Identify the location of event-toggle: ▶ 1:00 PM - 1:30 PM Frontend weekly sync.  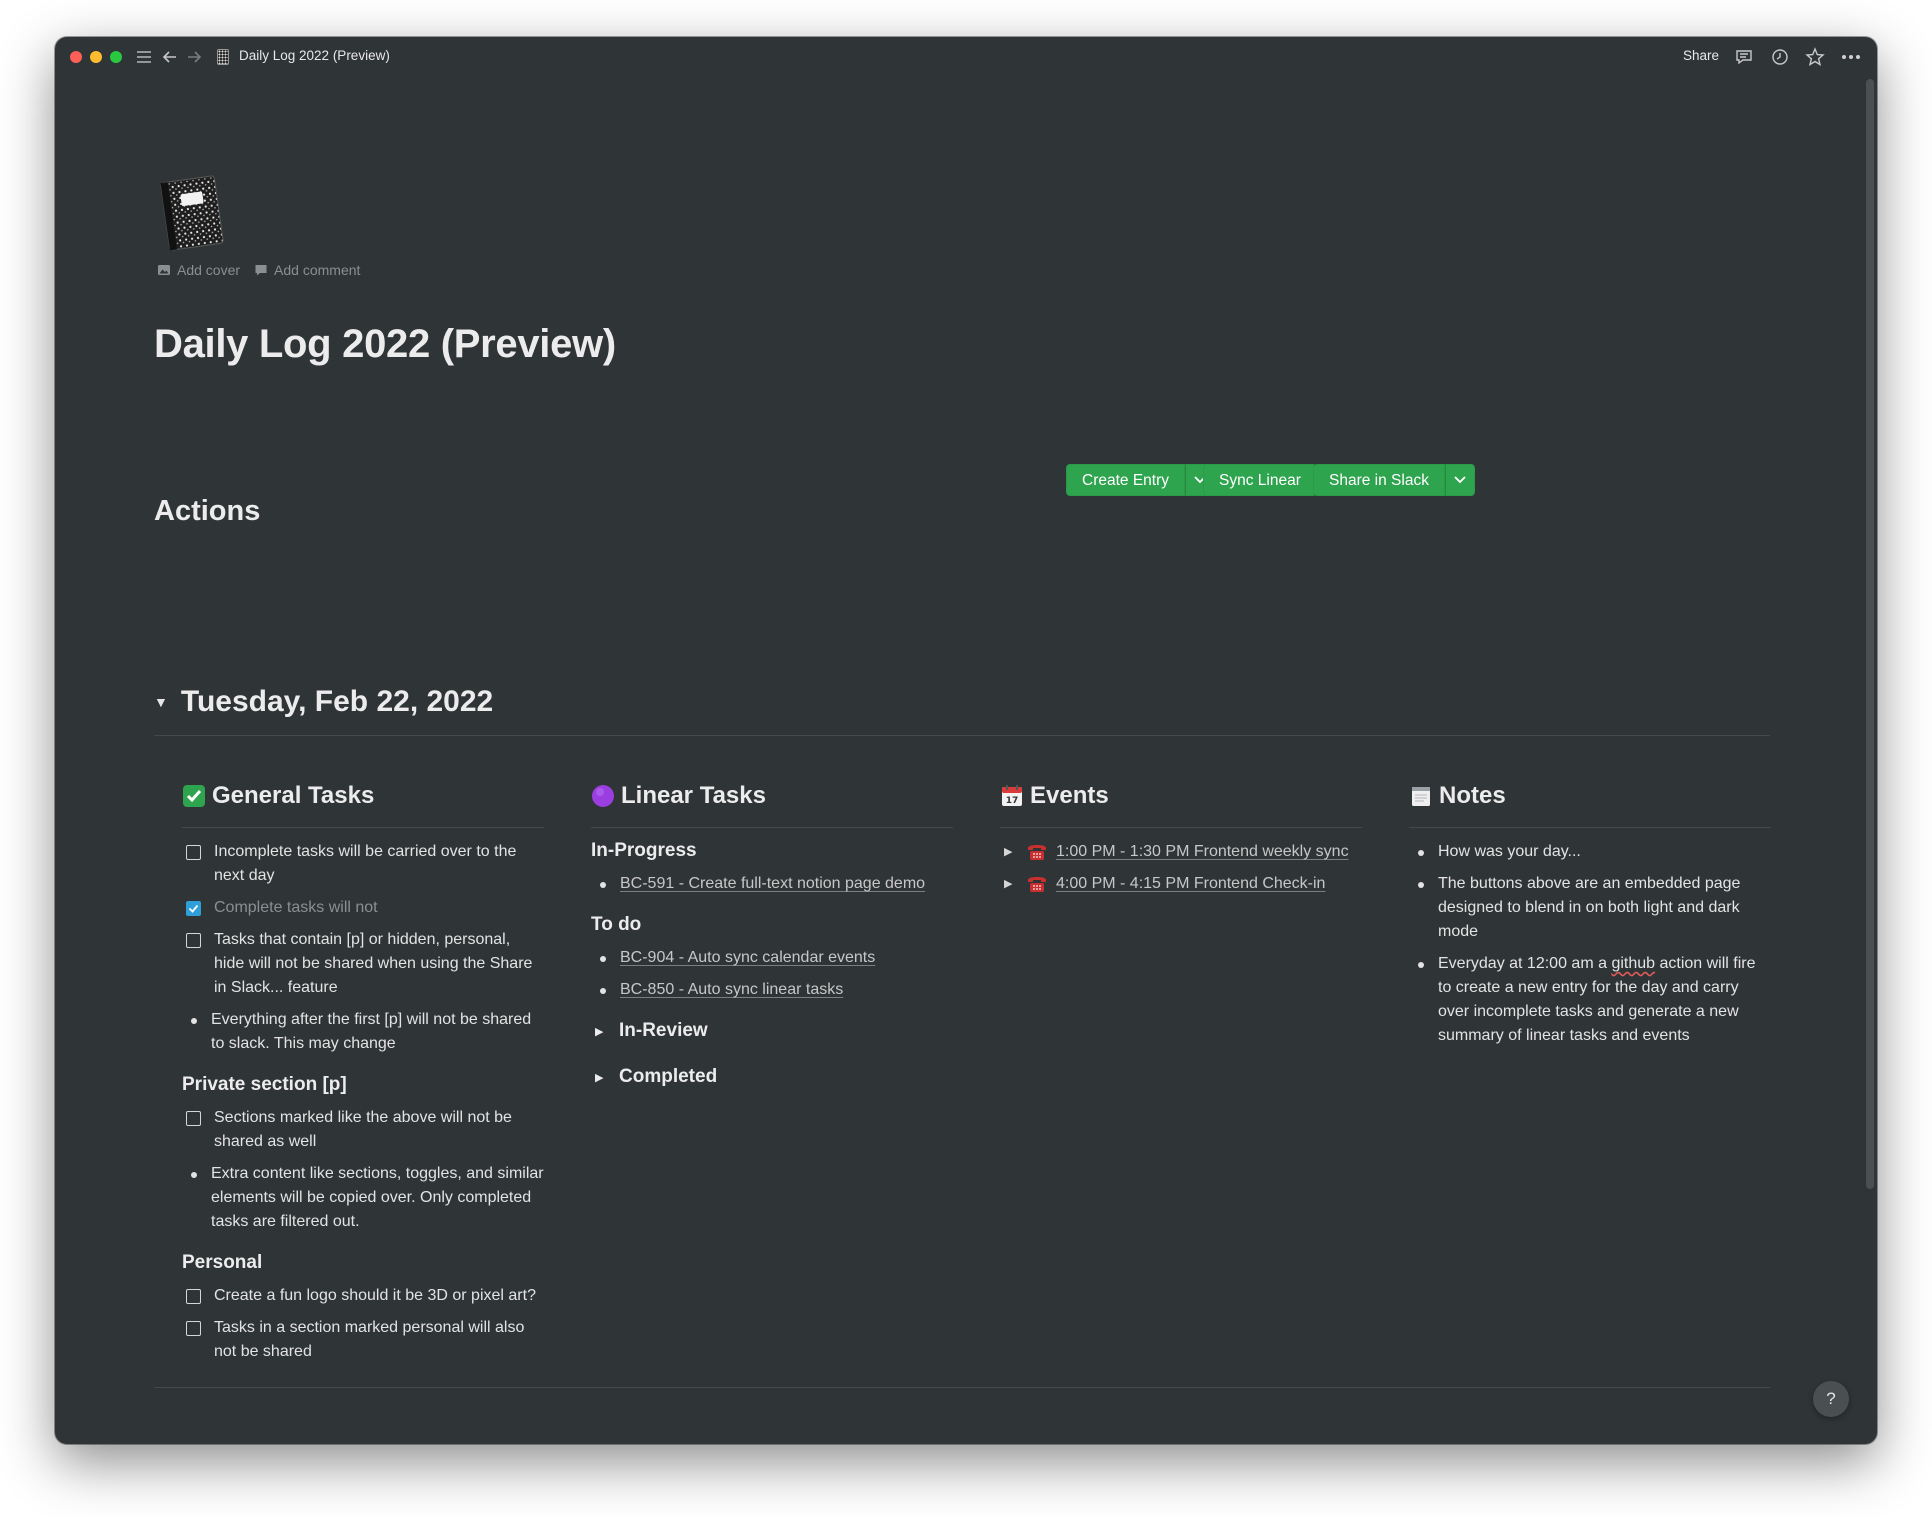
(1181, 852).